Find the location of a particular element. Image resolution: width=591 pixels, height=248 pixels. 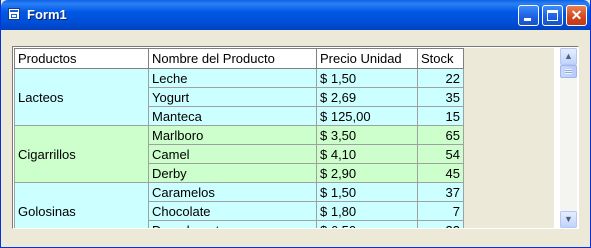

close-button: ✕ is located at coordinates (576, 15).